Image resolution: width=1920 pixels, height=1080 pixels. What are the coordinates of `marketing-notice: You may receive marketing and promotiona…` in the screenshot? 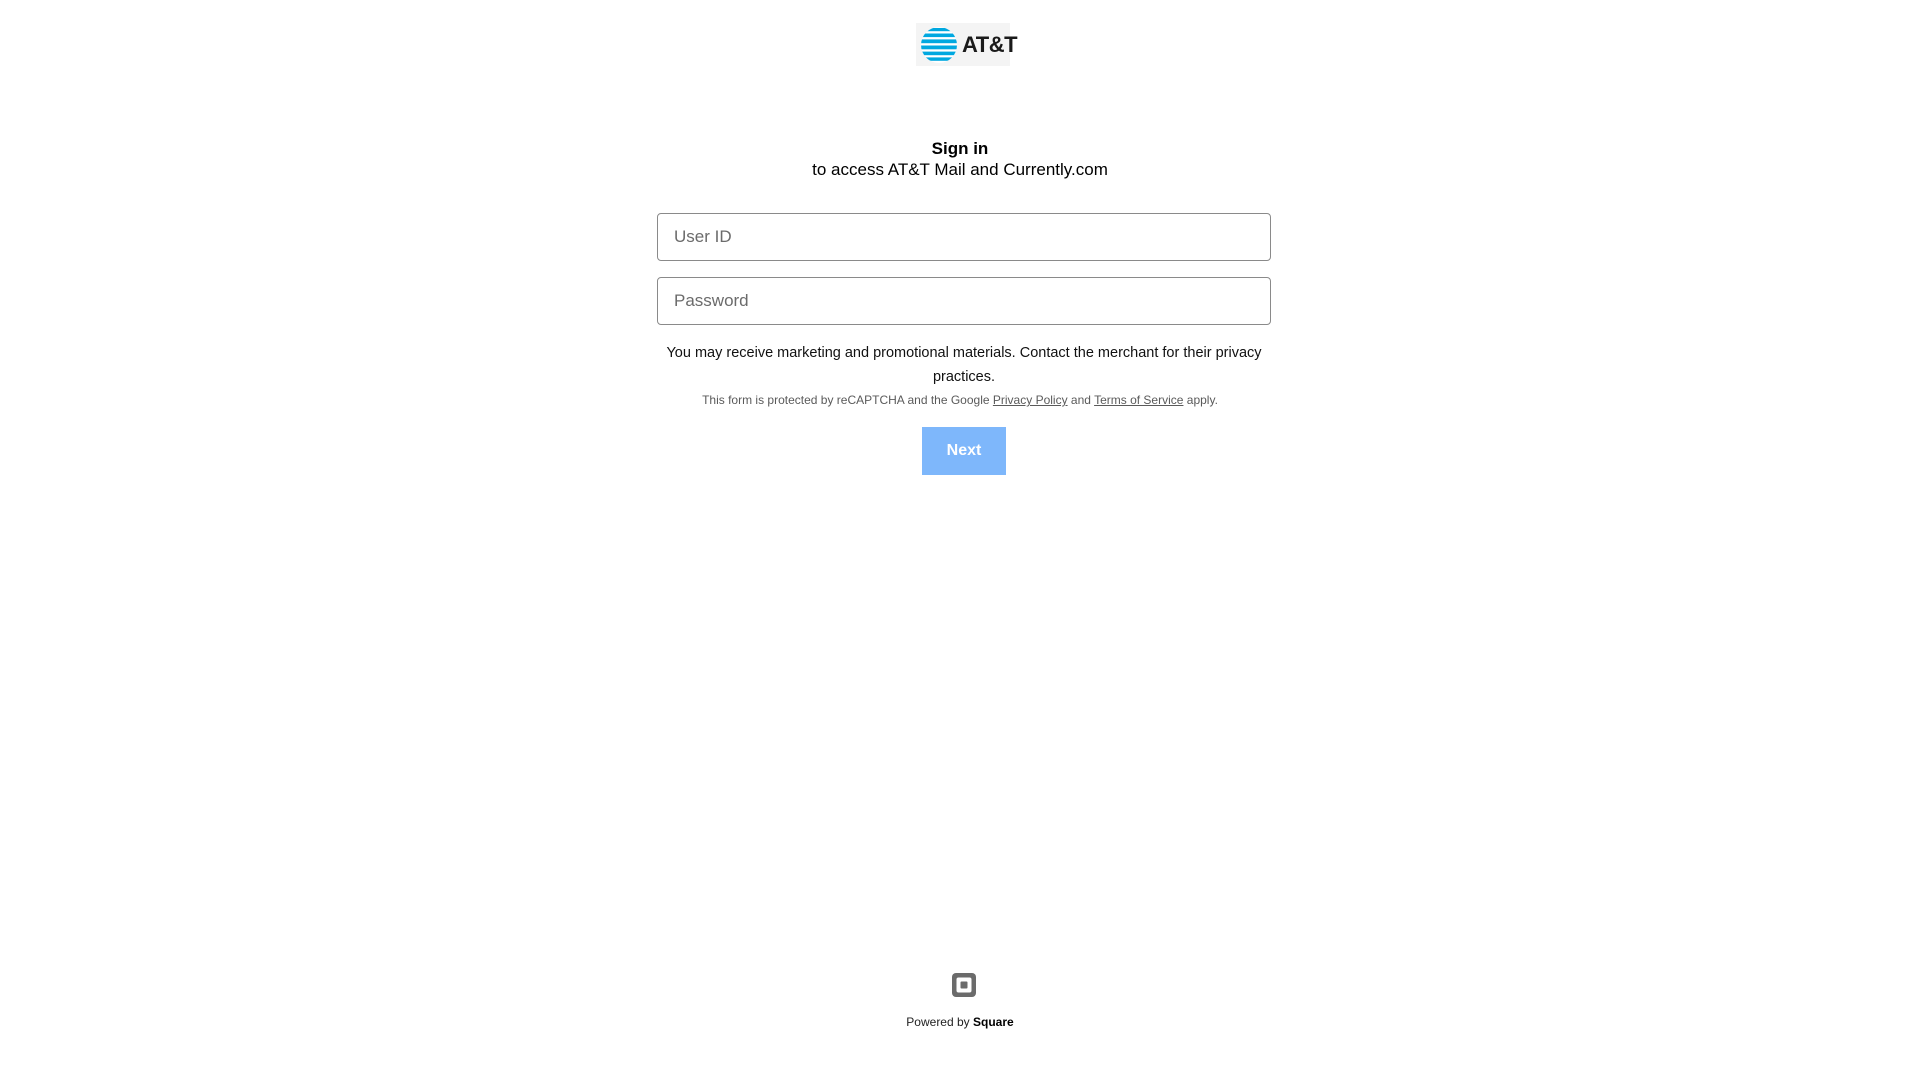 It's located at (964, 365).